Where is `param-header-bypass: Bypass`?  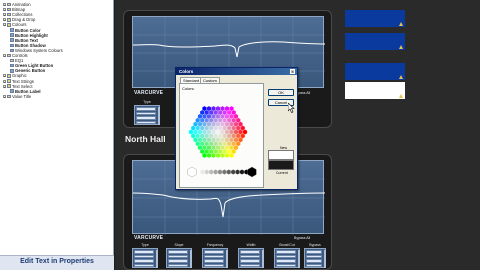
param-header-bypass: Bypass is located at coordinates (315, 245).